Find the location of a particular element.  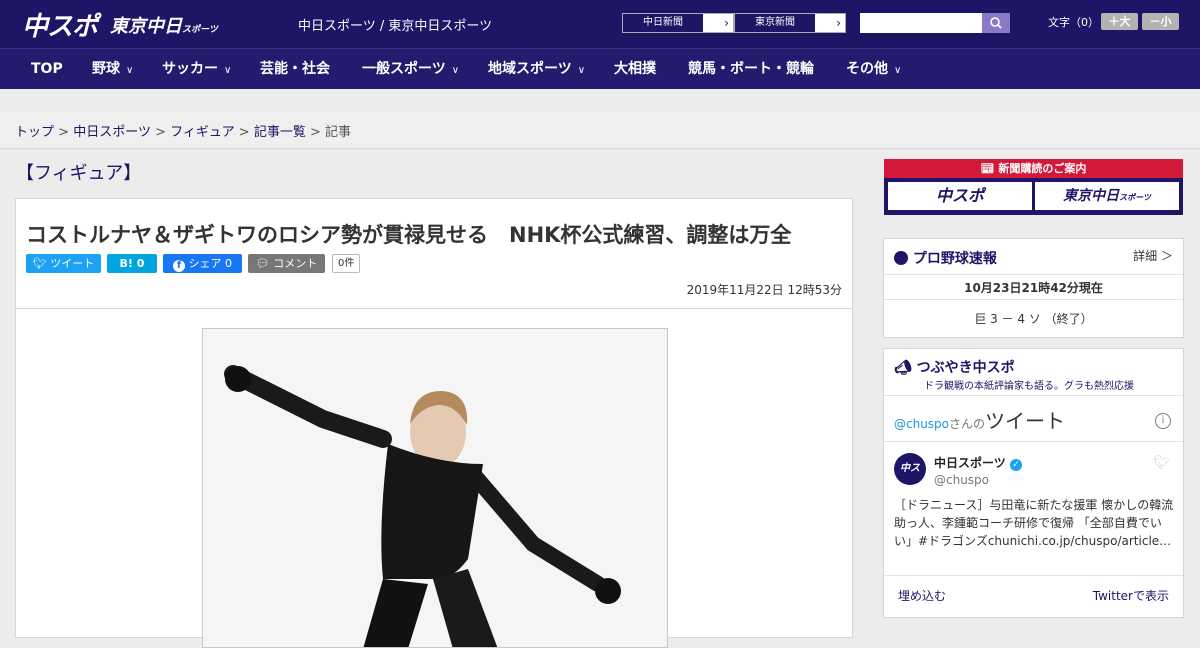

paper-link-label: 東京新聞 is located at coordinates (775, 23).